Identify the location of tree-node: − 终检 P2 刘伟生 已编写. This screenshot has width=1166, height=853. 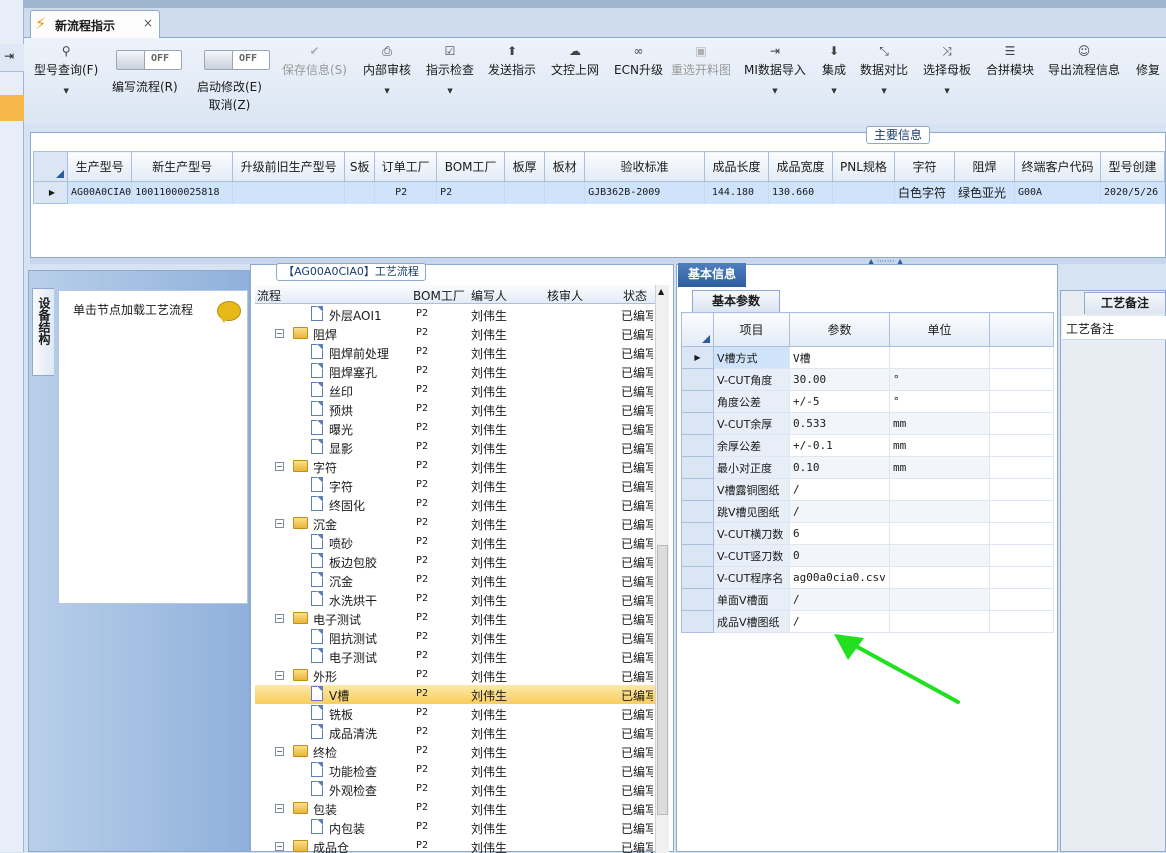
(457, 751).